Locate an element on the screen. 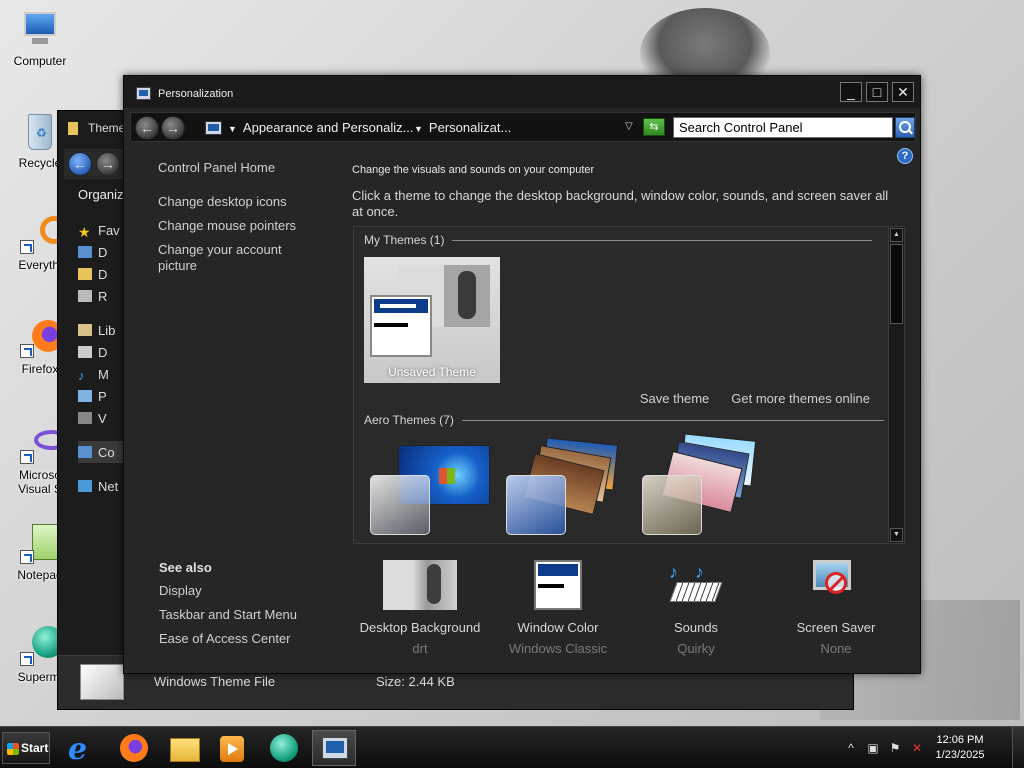  save-theme-link: Save theme is located at coordinates (674, 398).